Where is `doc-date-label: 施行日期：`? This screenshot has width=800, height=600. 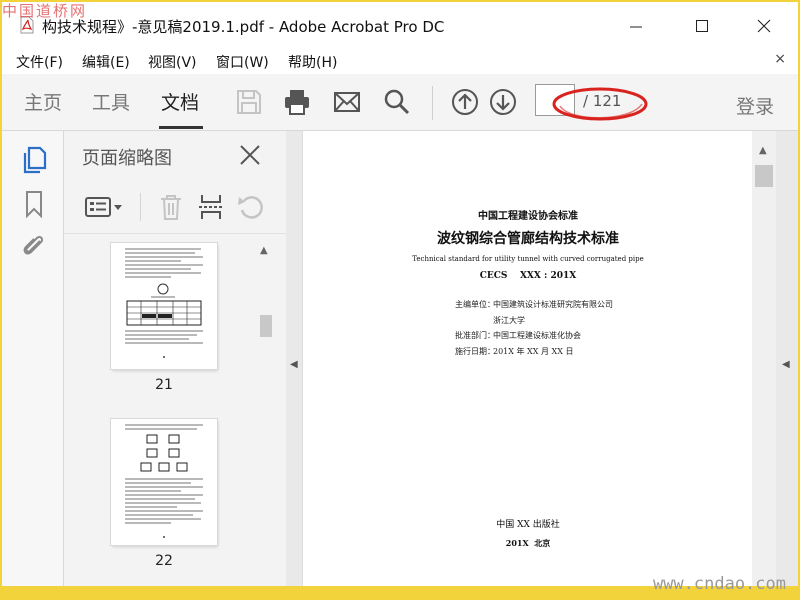 doc-date-label: 施行日期： is located at coordinates (475, 351).